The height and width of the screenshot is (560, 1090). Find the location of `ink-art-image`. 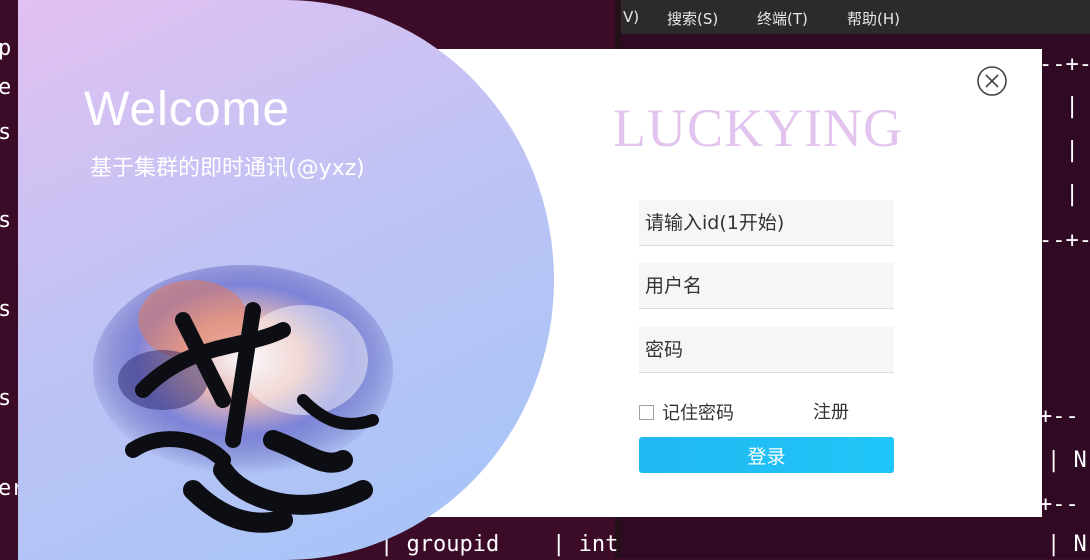

ink-art-image is located at coordinates (243, 399).